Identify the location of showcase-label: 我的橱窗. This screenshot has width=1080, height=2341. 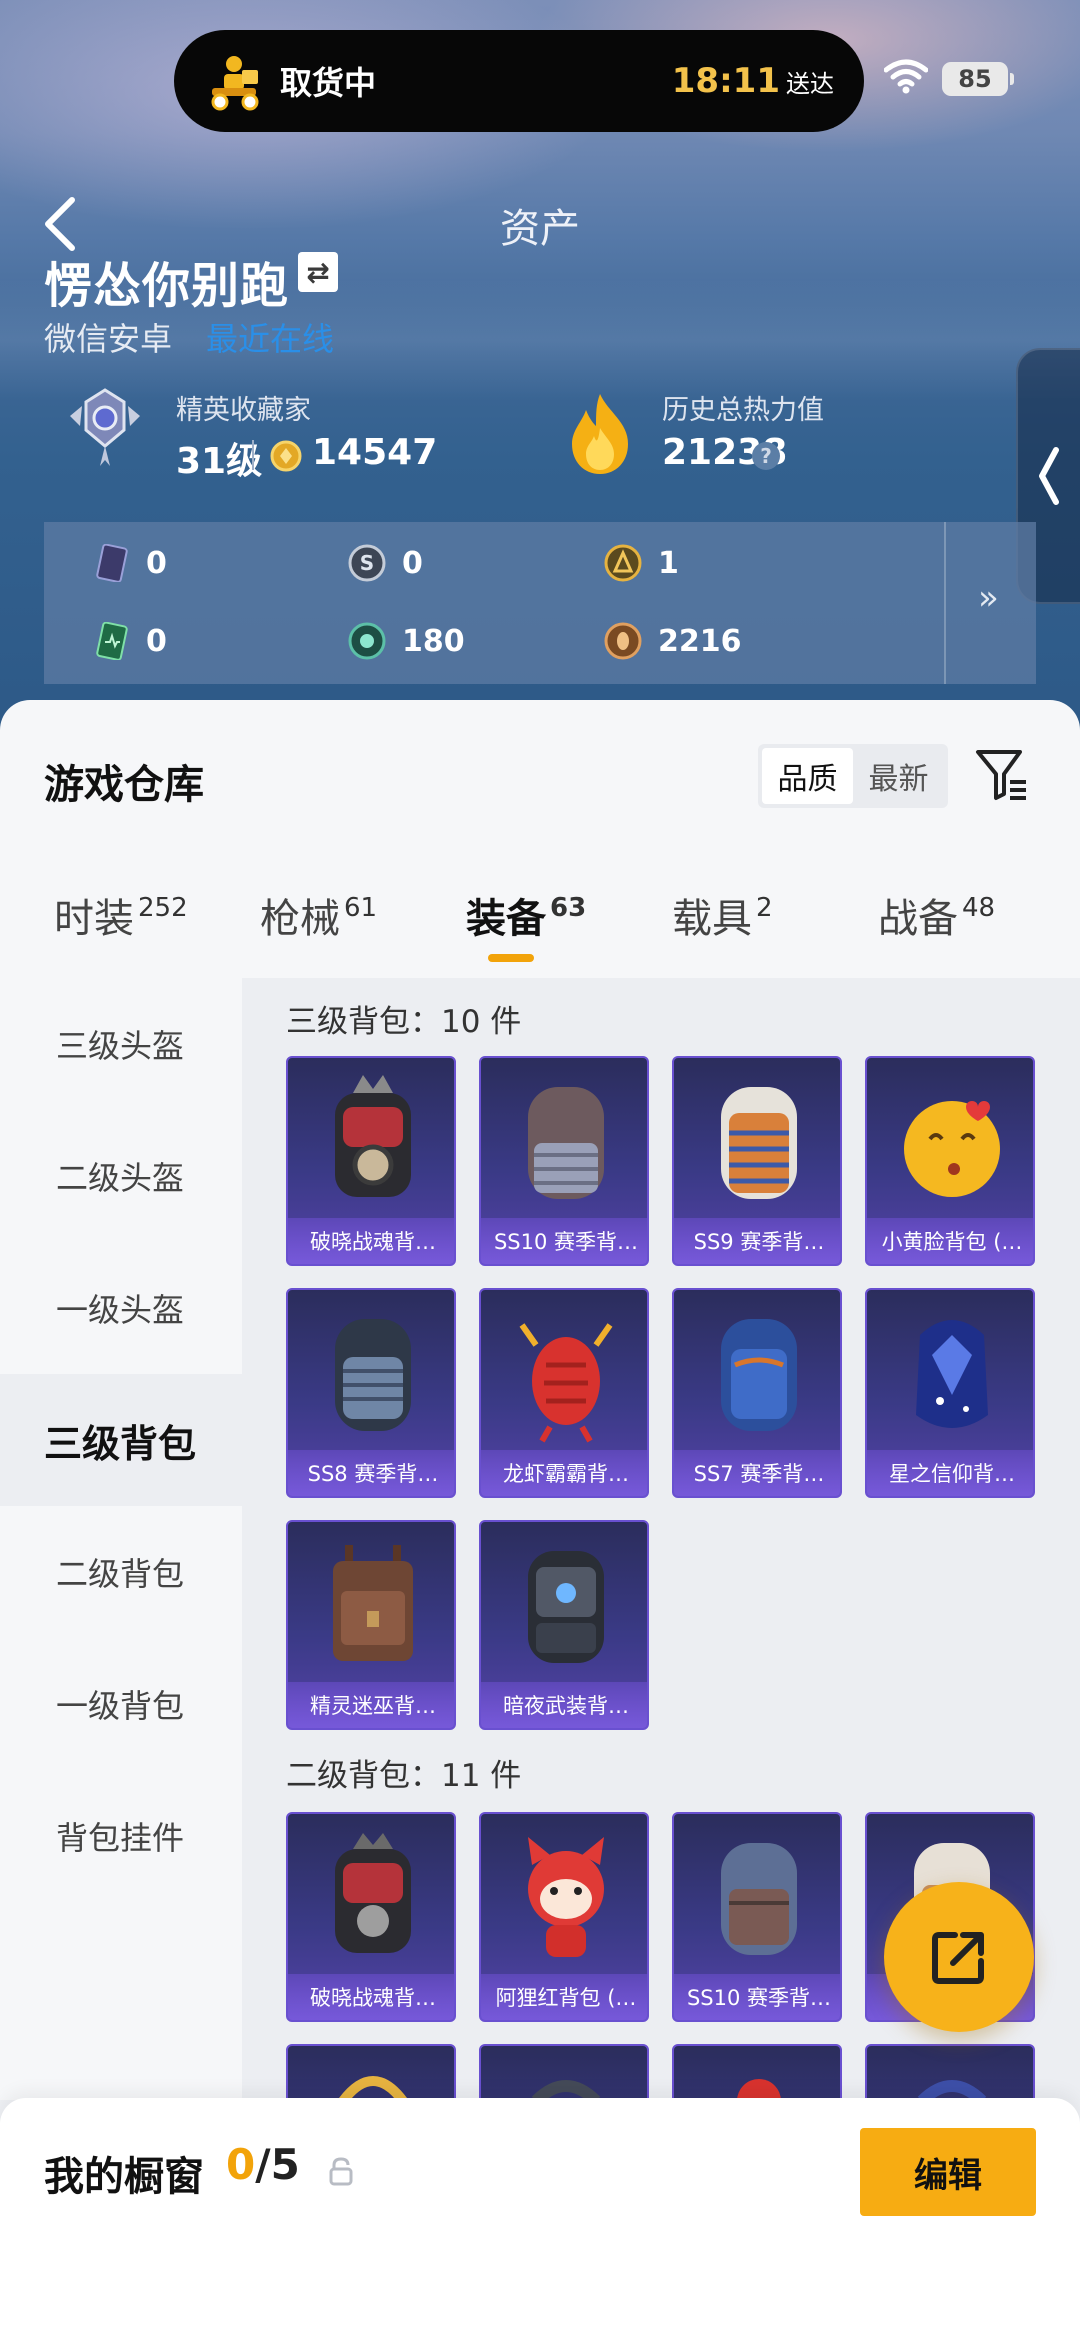
(124, 2177).